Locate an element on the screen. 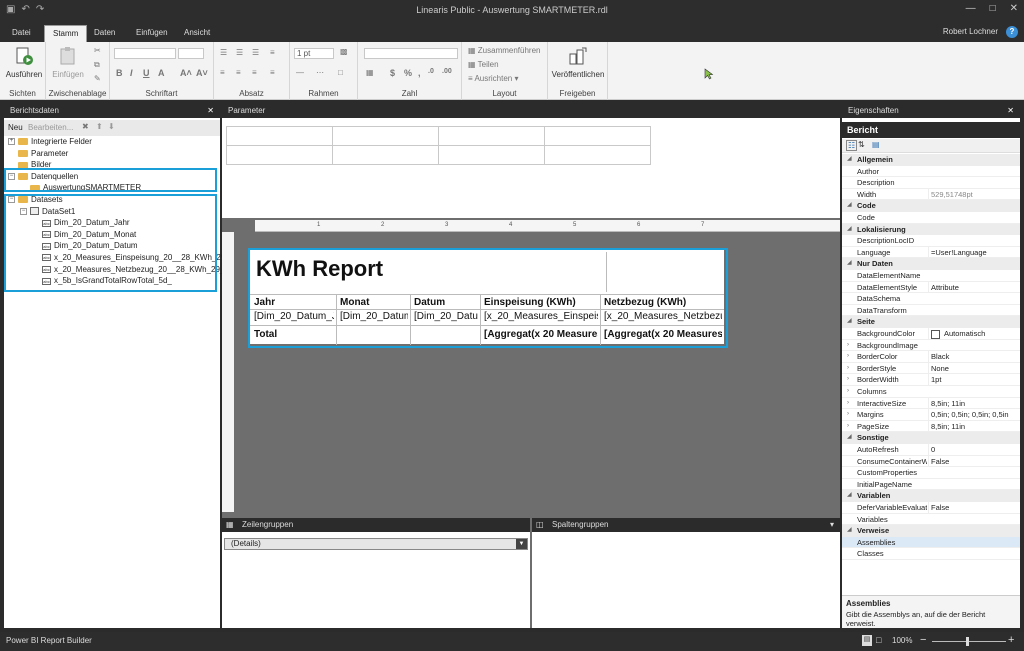 The width and height of the screenshot is (1024, 651). design-view-icon: ▤ is located at coordinates (867, 640).